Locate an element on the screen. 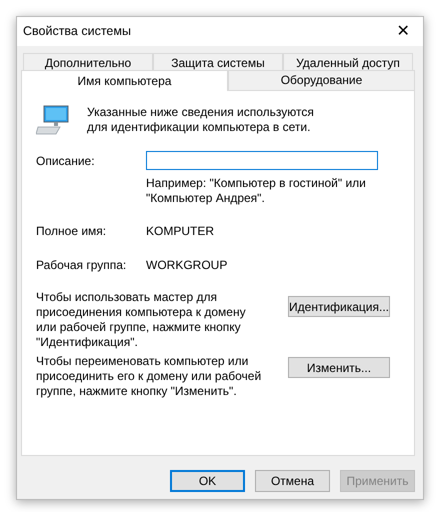 The image size is (440, 512). computer-icon is located at coordinates (53, 120).